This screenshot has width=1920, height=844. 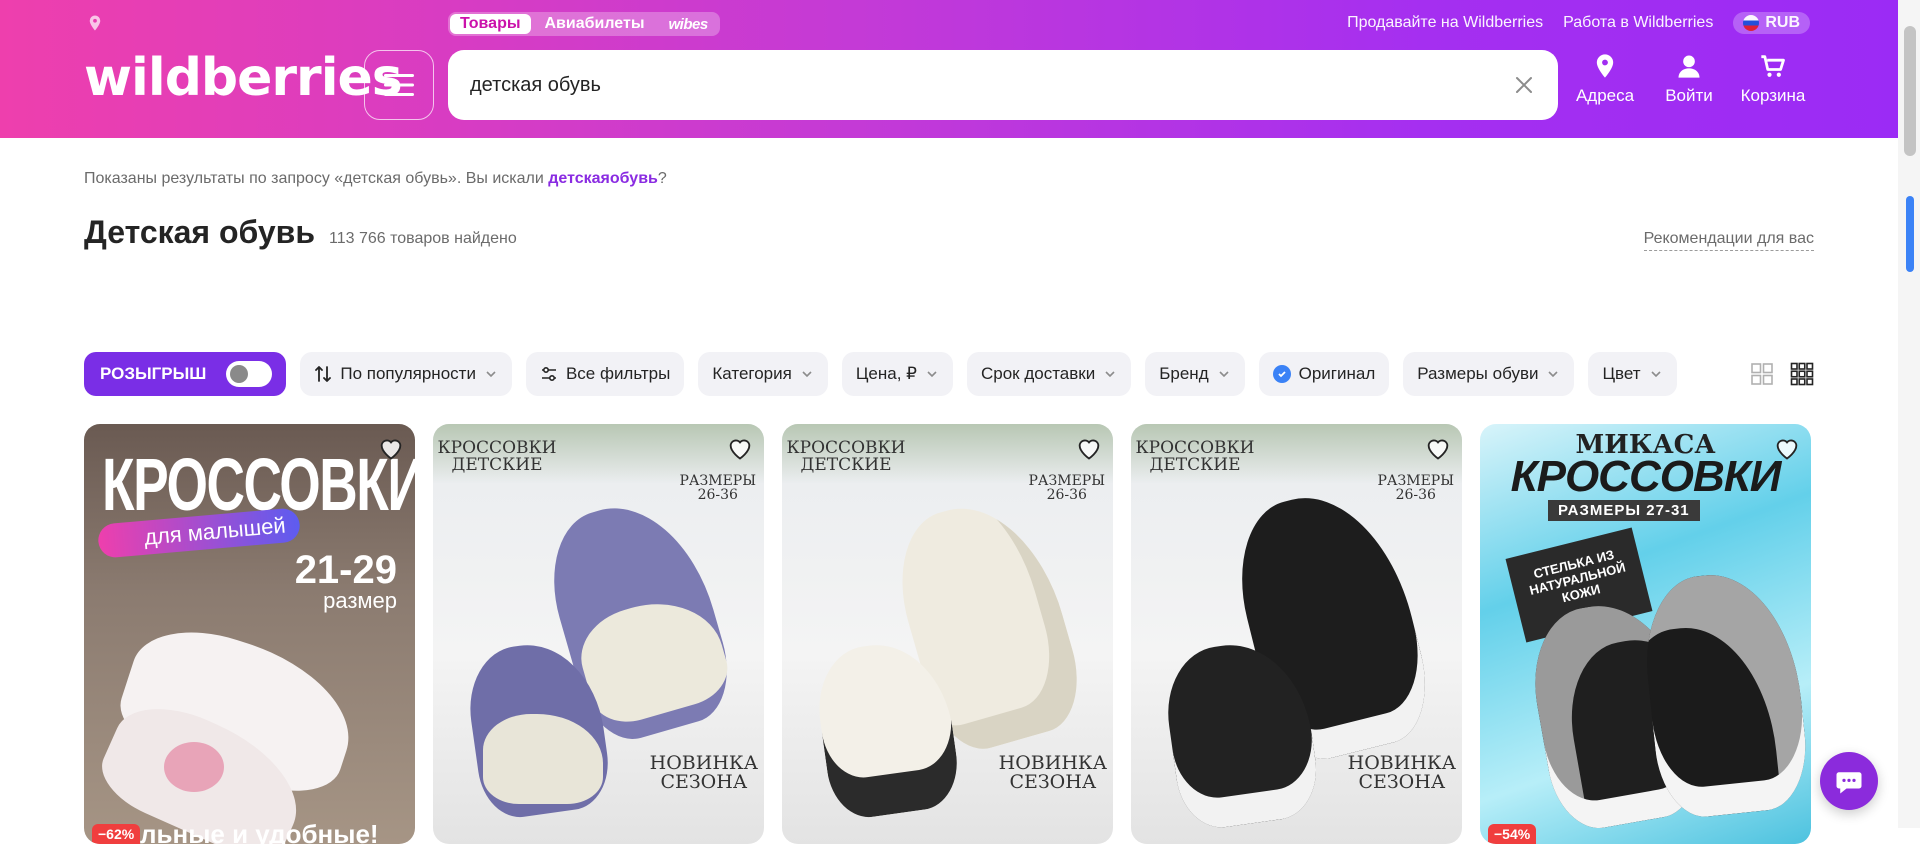 What do you see at coordinates (1512, 834) in the screenshot?
I see `discount-badge: −54%` at bounding box center [1512, 834].